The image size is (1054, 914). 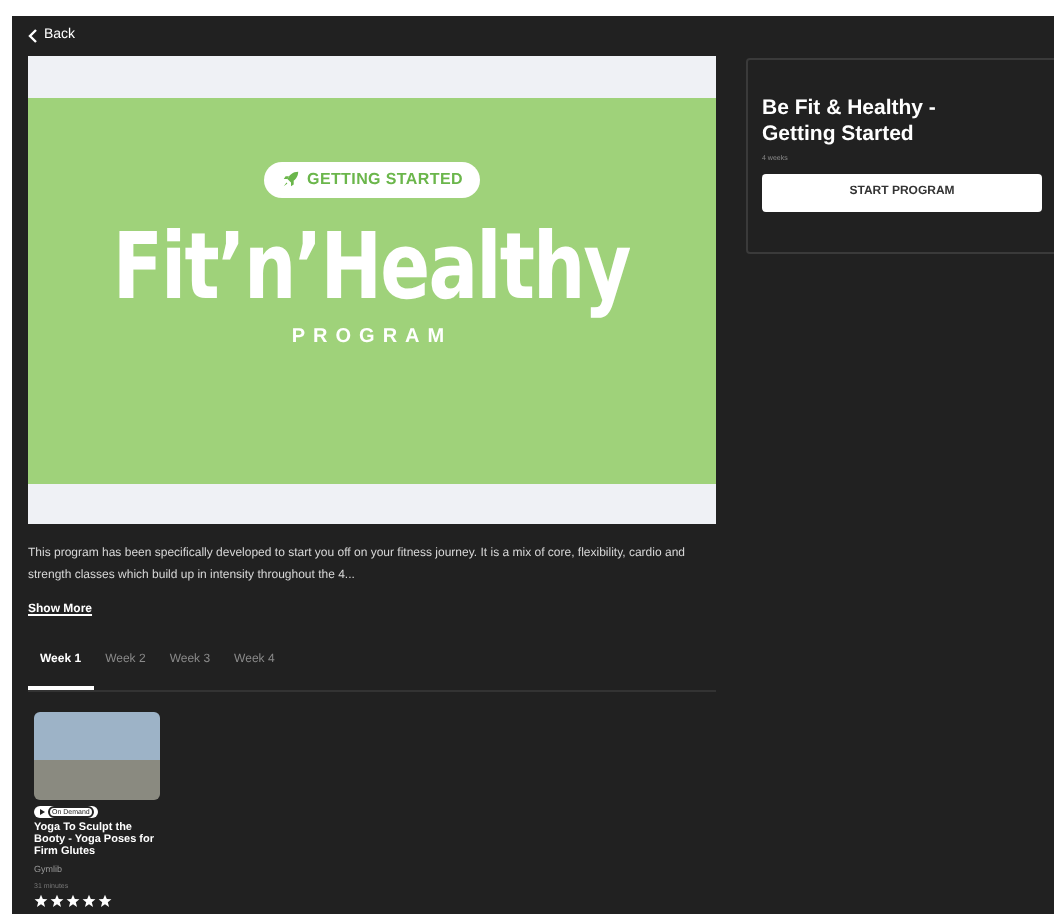 What do you see at coordinates (97, 756) in the screenshot?
I see `photo-placeholder` at bounding box center [97, 756].